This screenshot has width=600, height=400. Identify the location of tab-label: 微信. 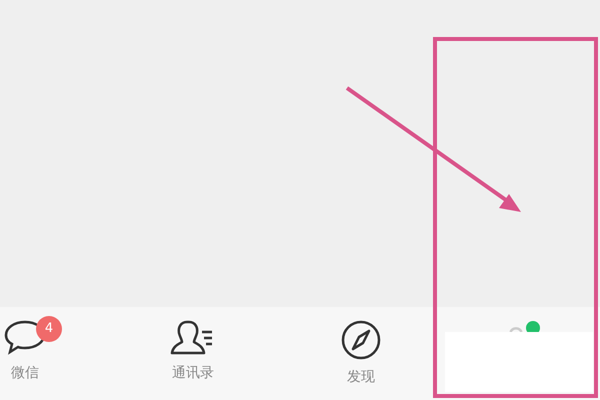
(25, 373).